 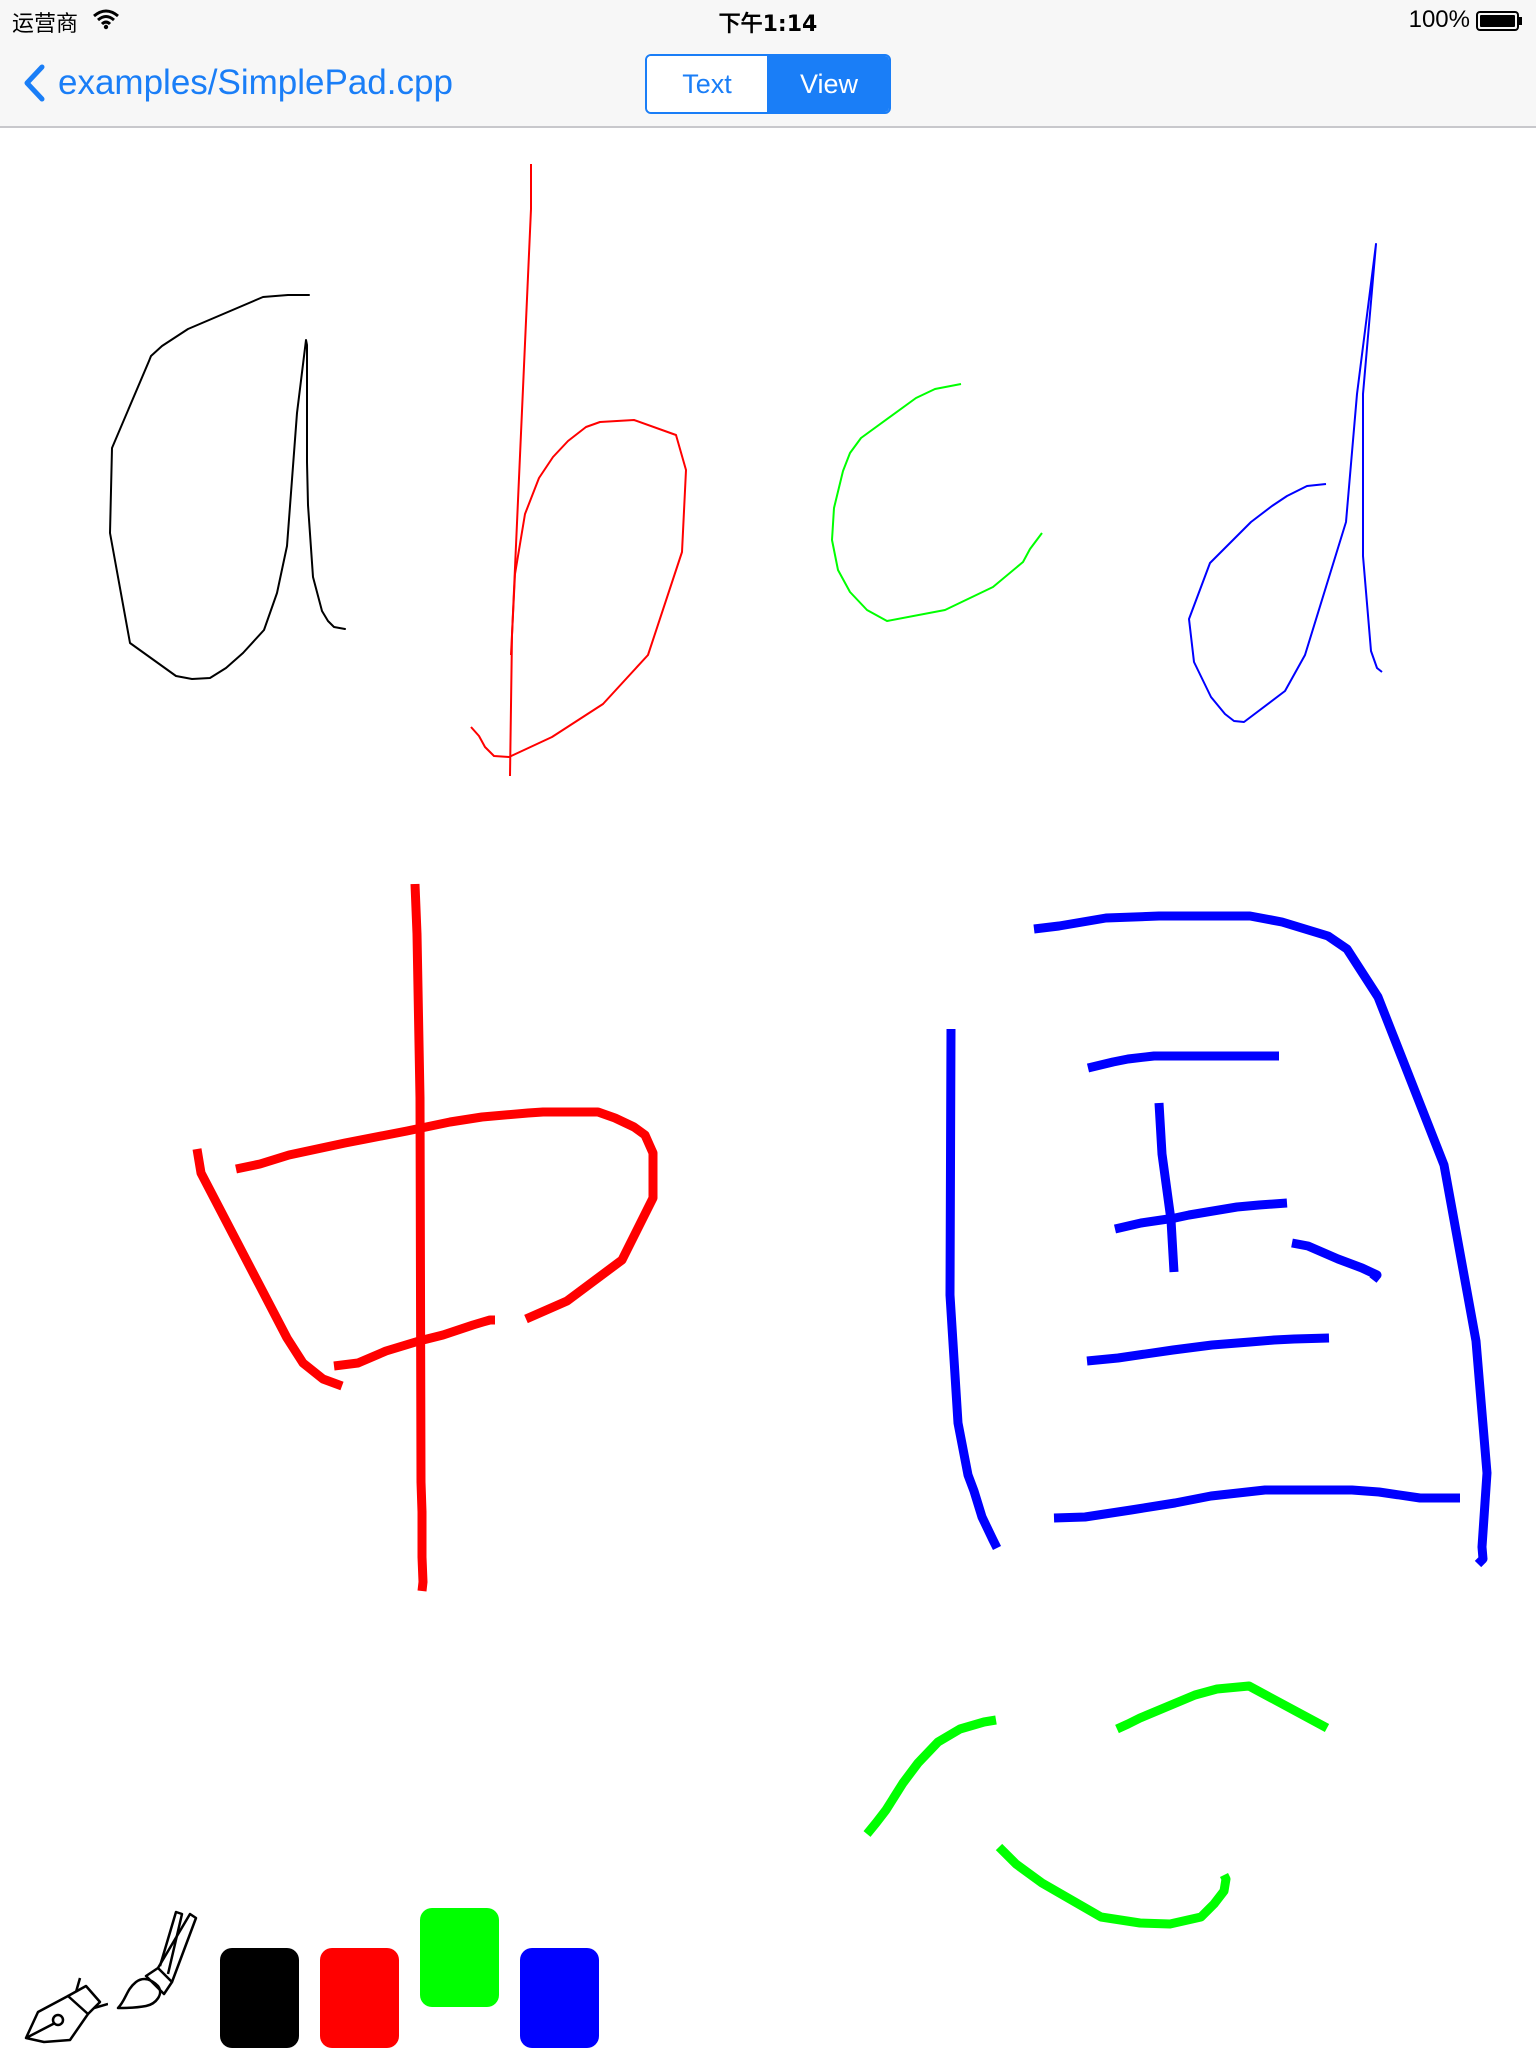 I want to click on brush-icon, so click(x=160, y=1960).